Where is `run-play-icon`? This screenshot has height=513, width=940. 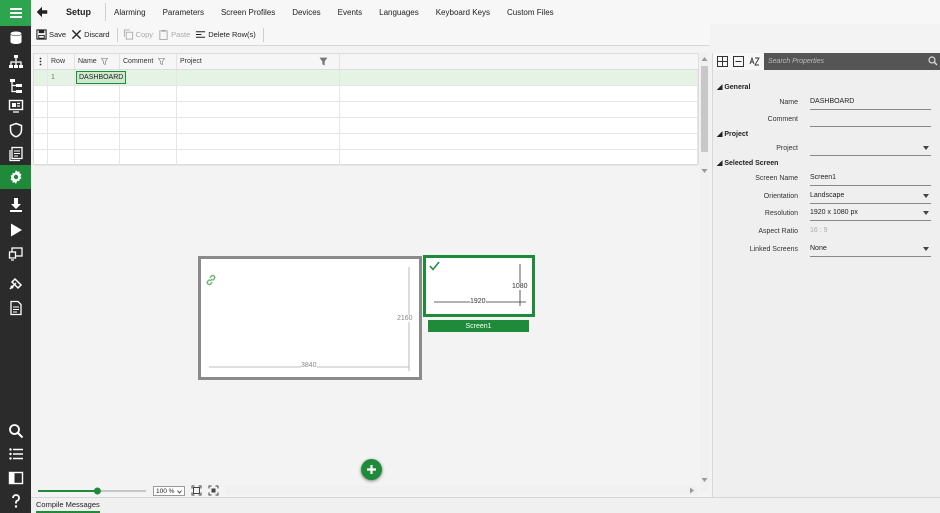
run-play-icon is located at coordinates (15, 230).